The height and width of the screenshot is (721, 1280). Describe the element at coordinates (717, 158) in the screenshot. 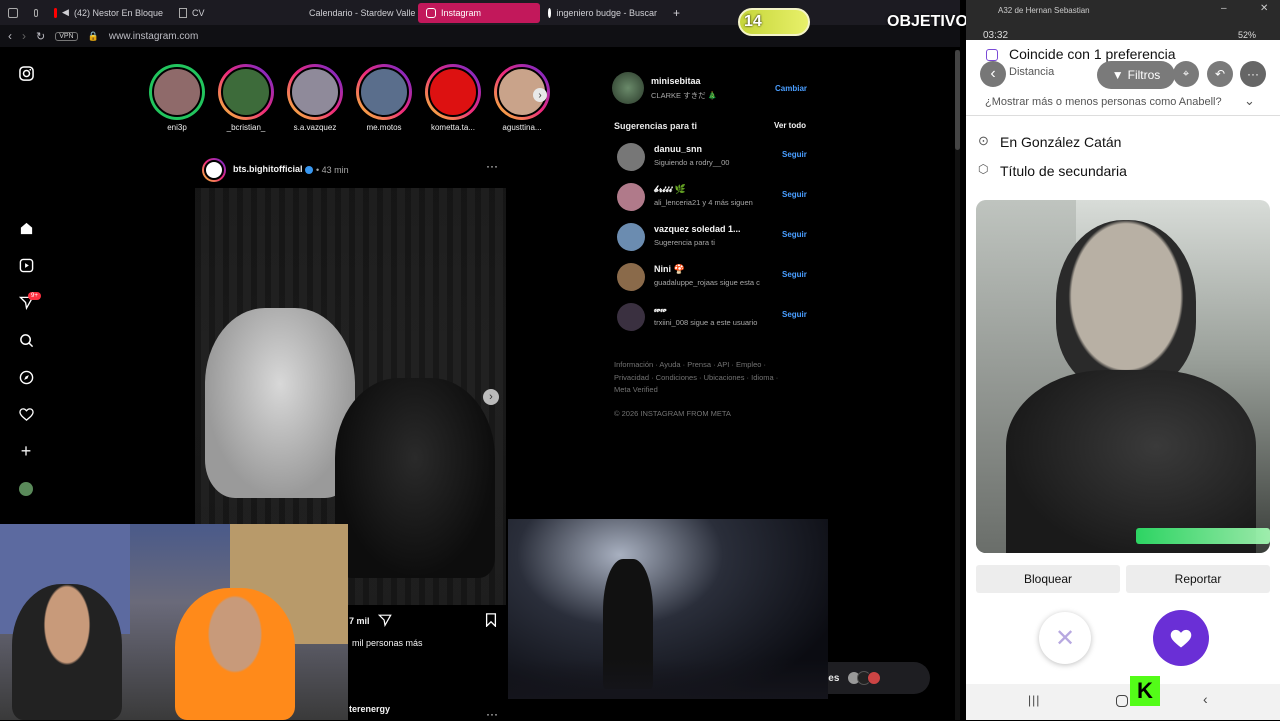

I see `suggestion-row: danuu_snn Siguiendo a rodry__00 Seguir` at that location.